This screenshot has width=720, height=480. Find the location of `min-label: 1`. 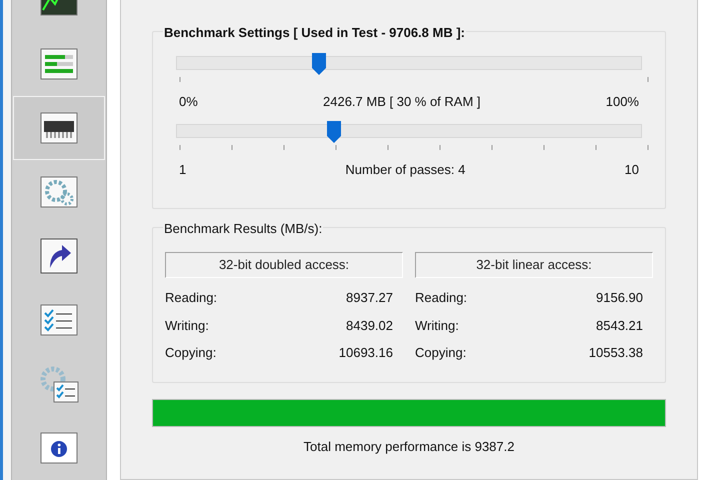

min-label: 1 is located at coordinates (182, 169).